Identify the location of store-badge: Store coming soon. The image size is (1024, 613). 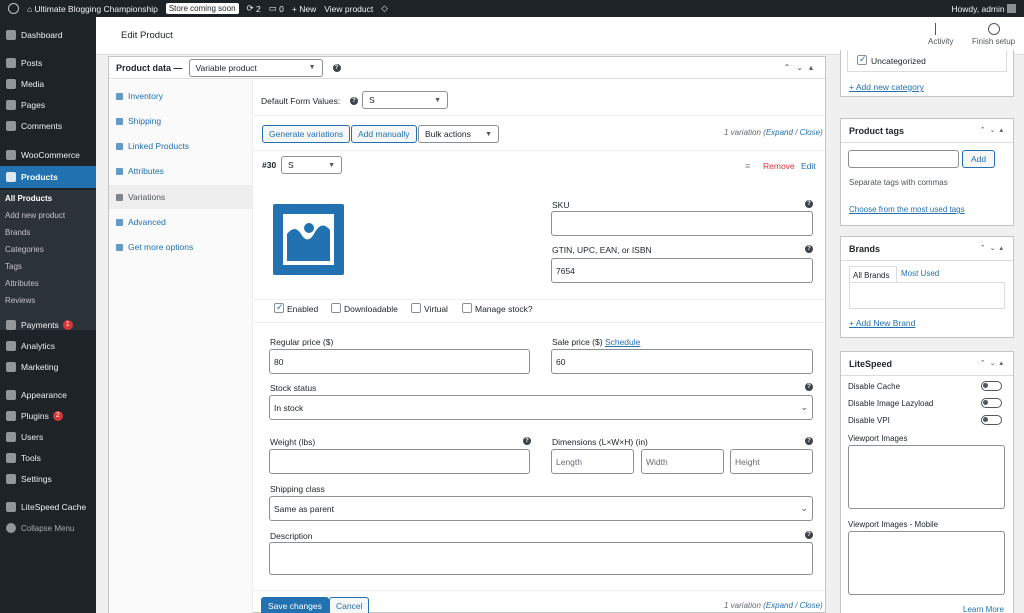
(202, 8).